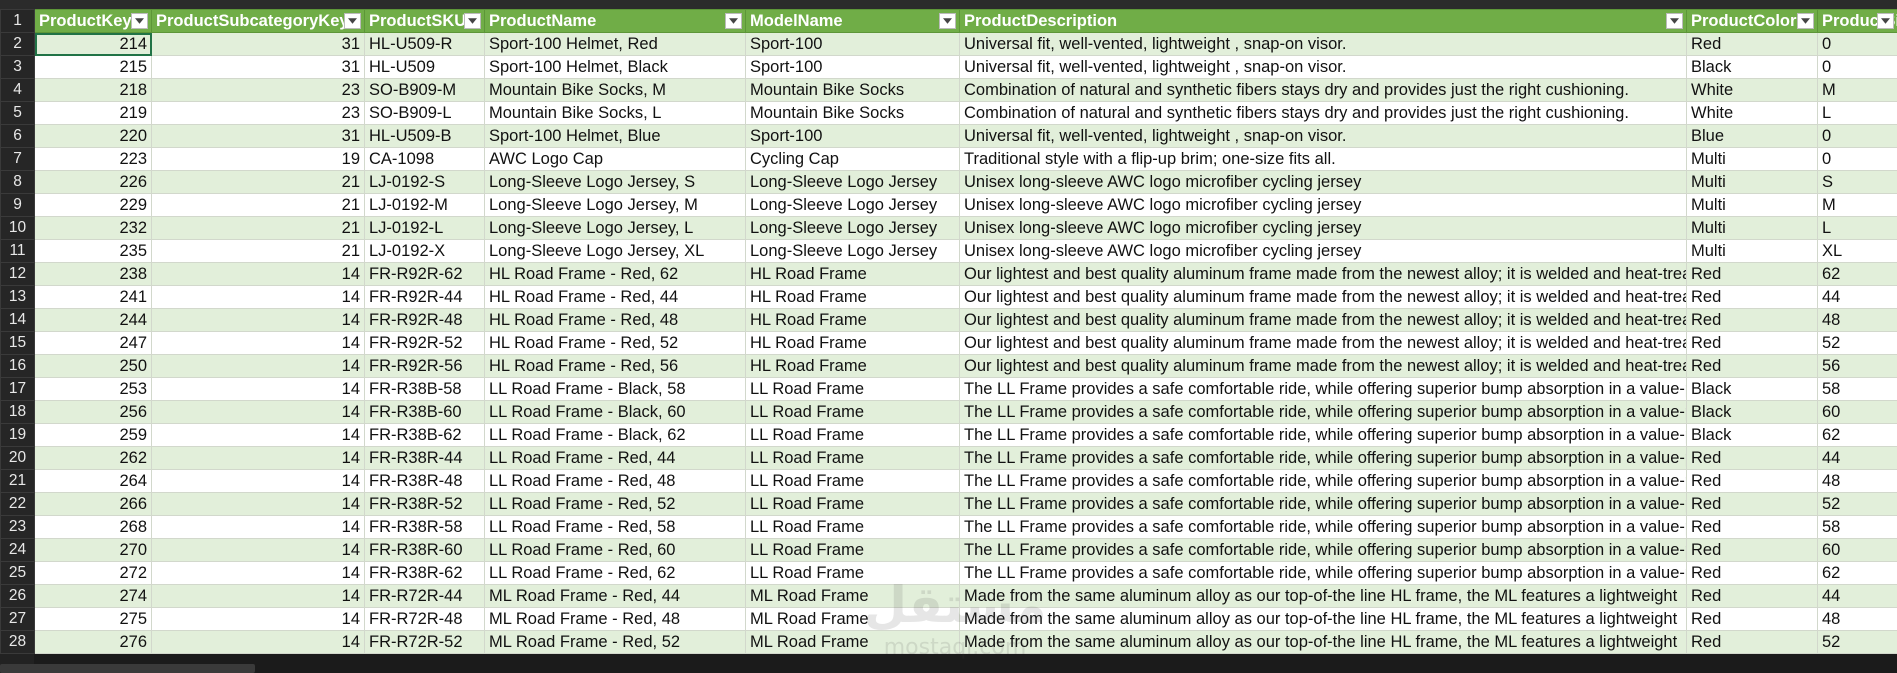 The height and width of the screenshot is (673, 1897). What do you see at coordinates (17, 435) in the screenshot?
I see `row-number: 19` at bounding box center [17, 435].